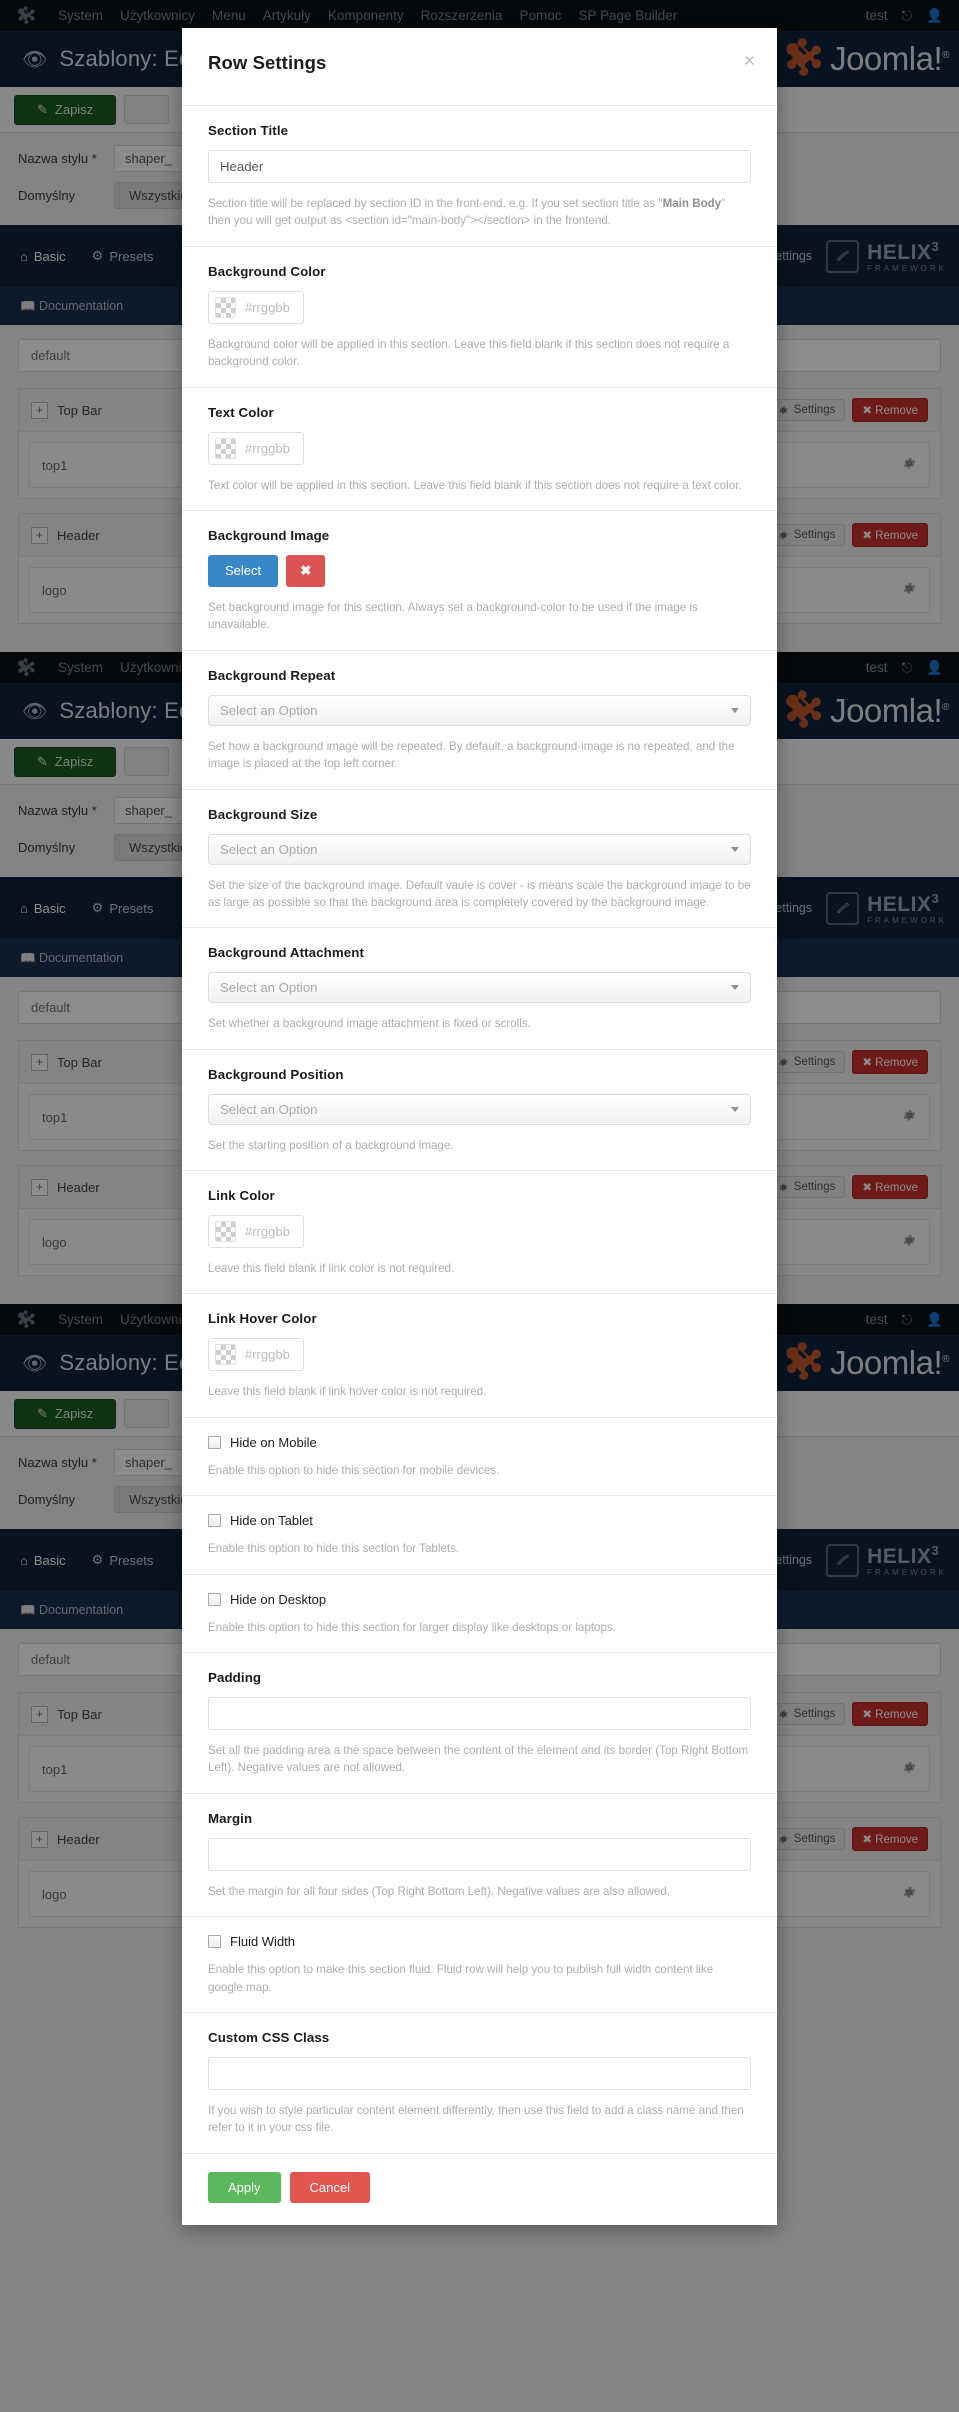  Describe the element at coordinates (276, 1074) in the screenshot. I see `field-label: Background Position` at that location.